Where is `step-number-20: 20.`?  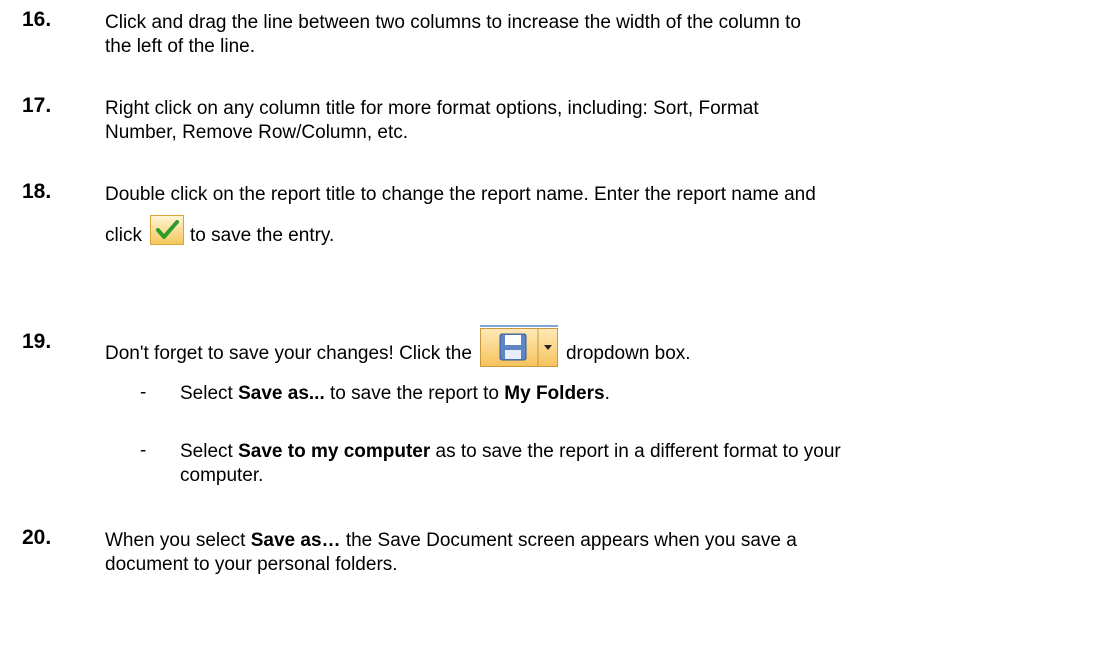
step-number-20: 20. is located at coordinates (37, 537).